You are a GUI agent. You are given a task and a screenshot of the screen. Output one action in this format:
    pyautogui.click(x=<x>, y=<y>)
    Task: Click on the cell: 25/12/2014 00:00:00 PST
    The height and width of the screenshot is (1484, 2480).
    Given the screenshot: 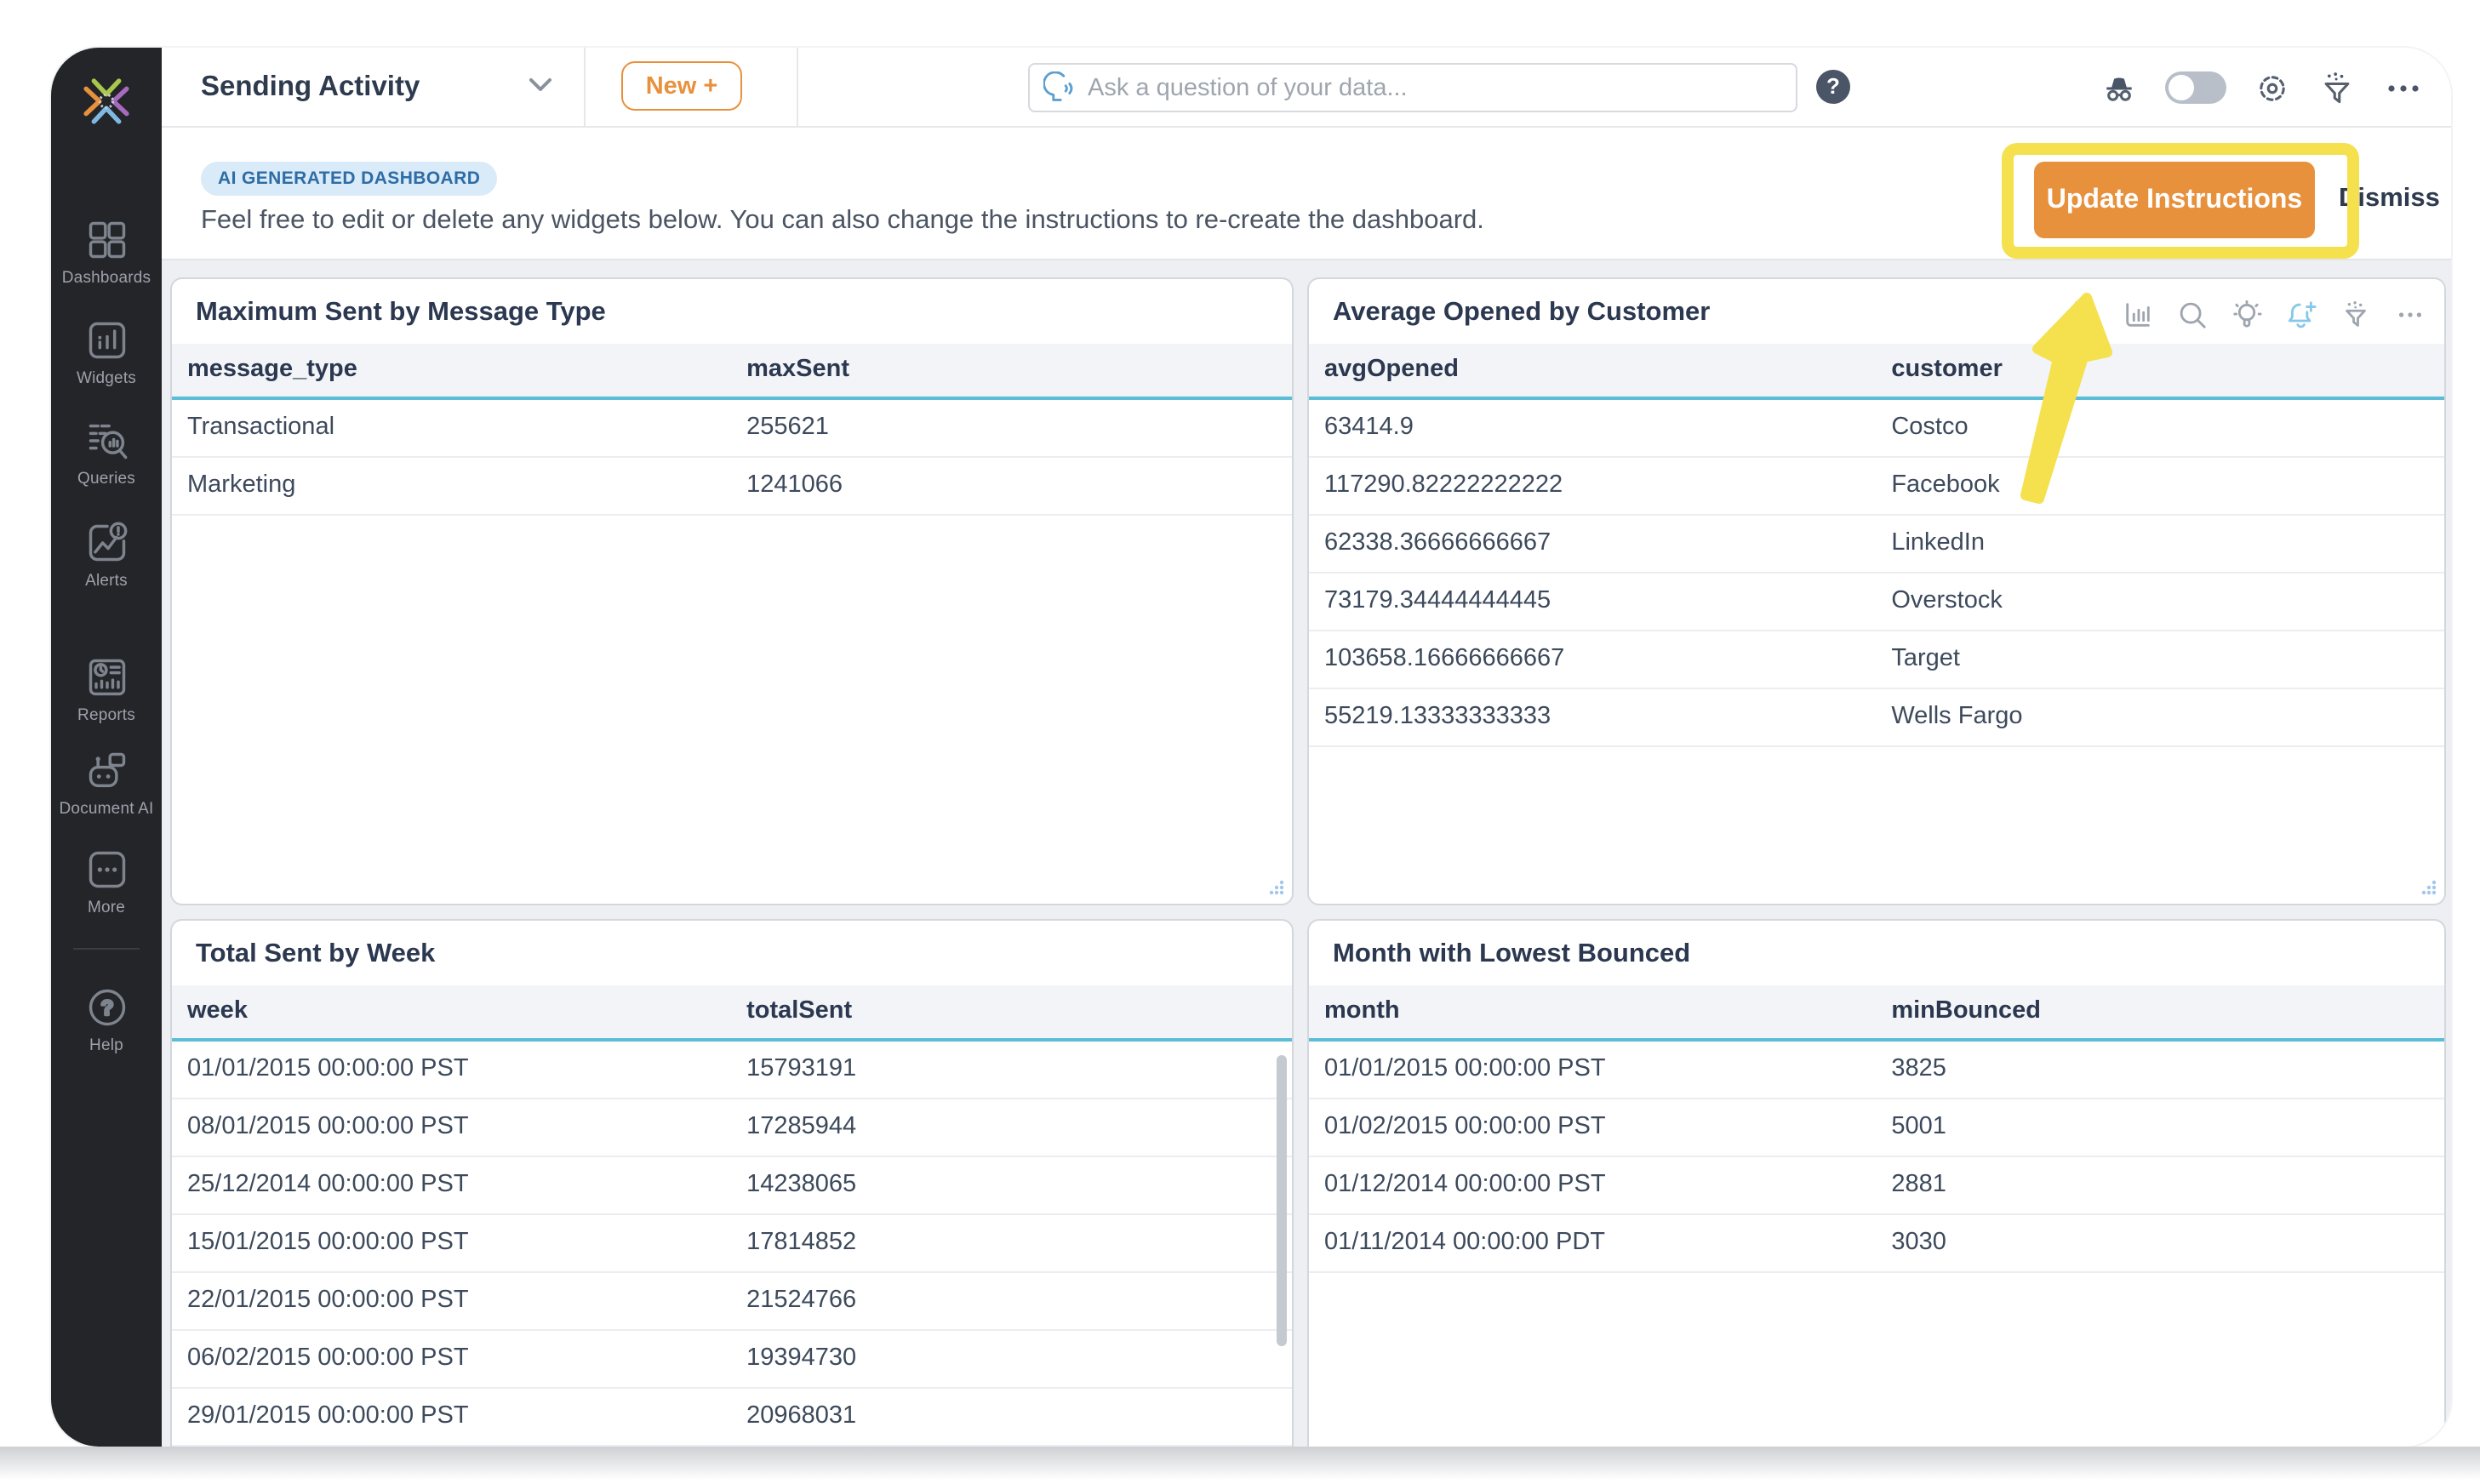 What is the action you would take?
    pyautogui.click(x=328, y=1184)
    